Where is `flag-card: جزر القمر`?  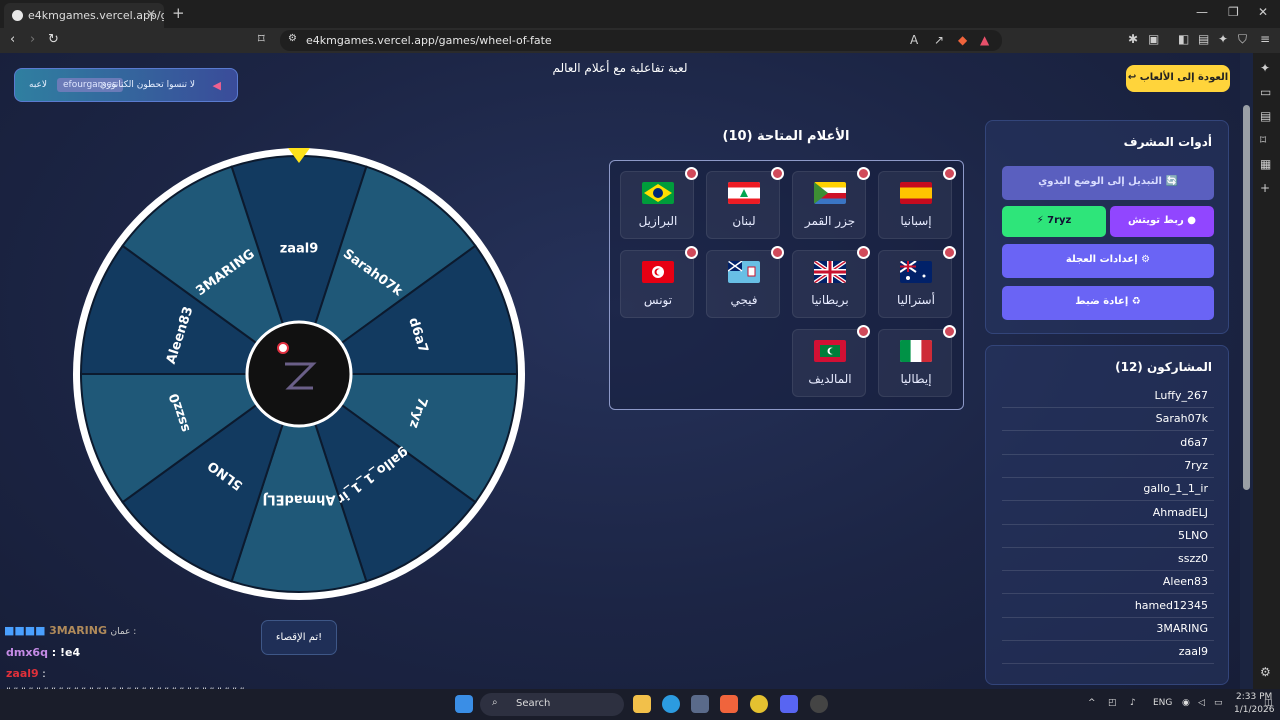 flag-card: جزر القمر is located at coordinates (831, 203).